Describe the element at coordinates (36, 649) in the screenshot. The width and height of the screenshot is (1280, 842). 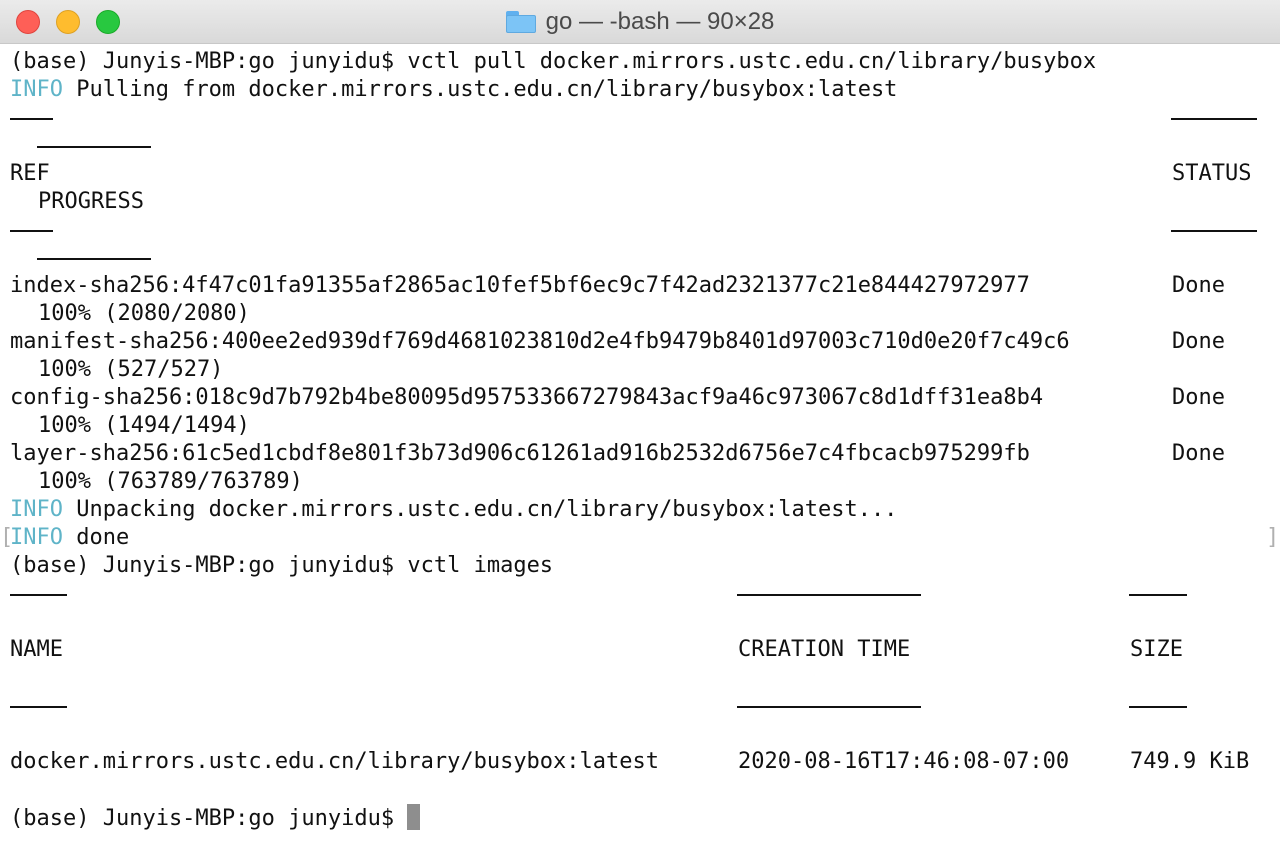
I see `header-name: NAME` at that location.